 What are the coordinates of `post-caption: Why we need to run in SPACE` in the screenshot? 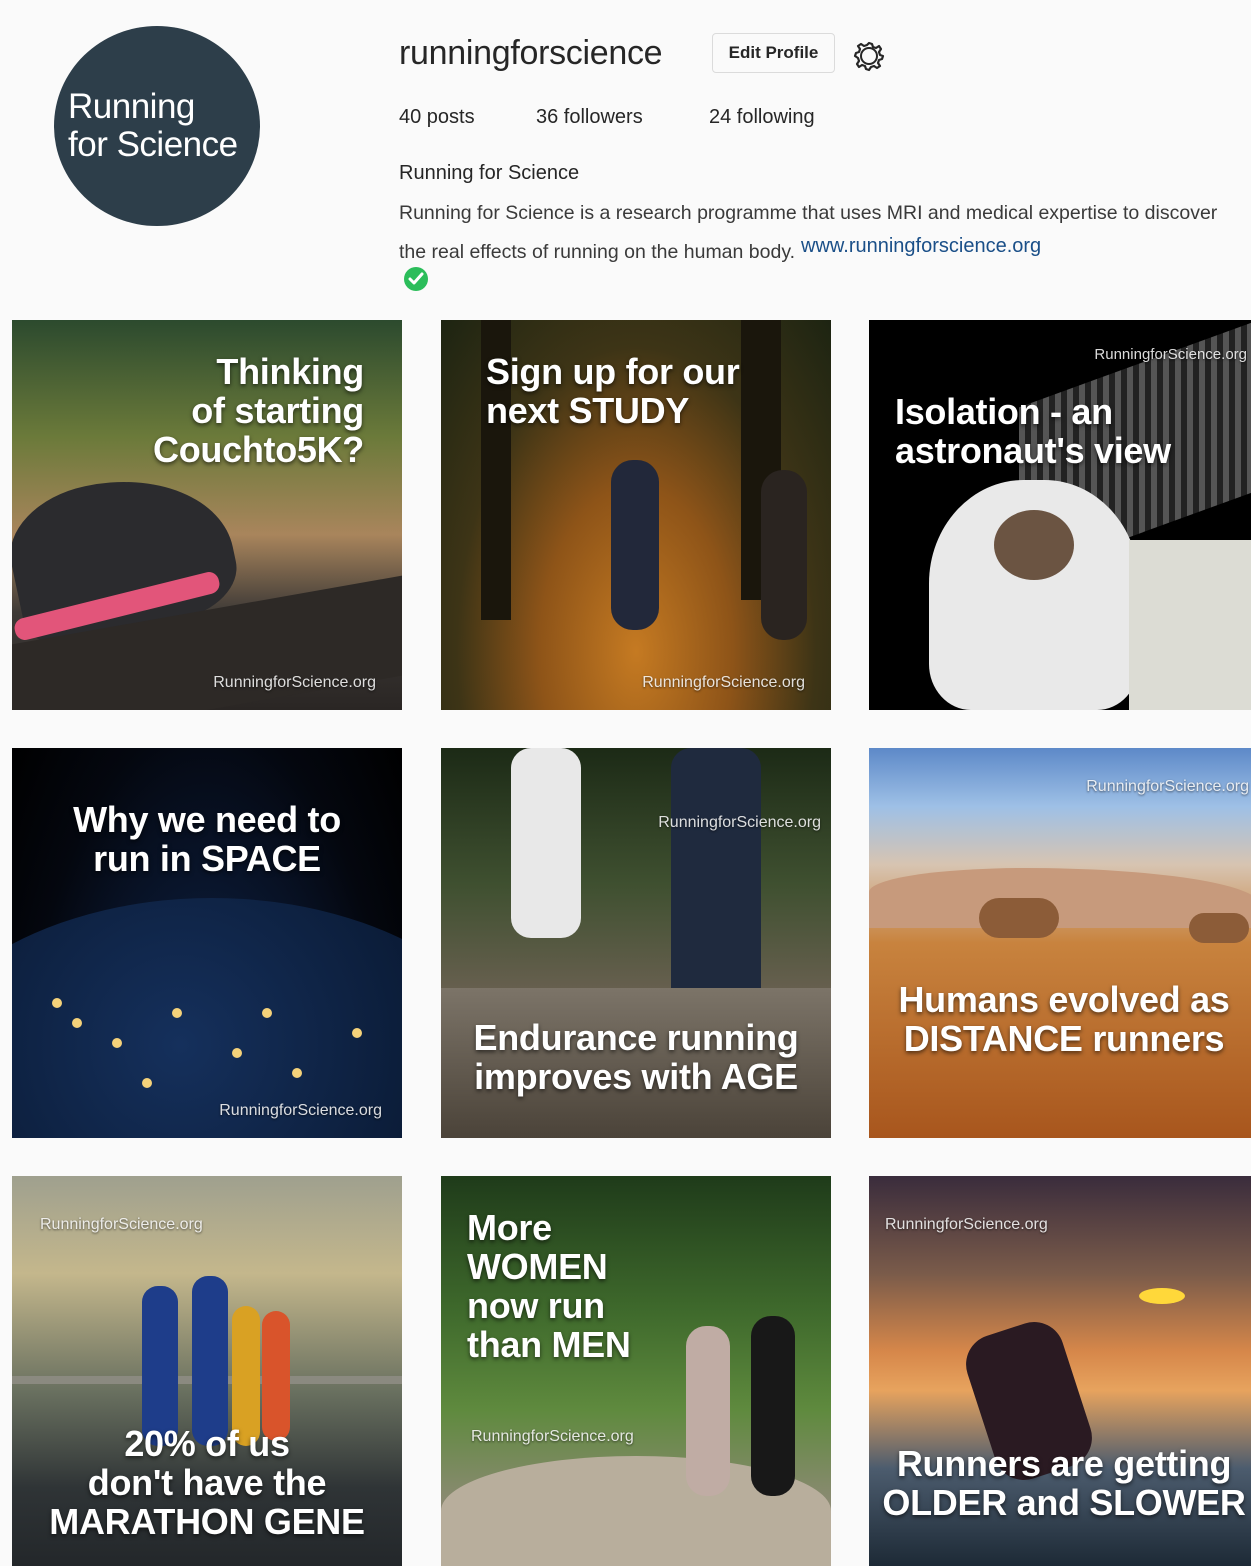 It's located at (207, 839).